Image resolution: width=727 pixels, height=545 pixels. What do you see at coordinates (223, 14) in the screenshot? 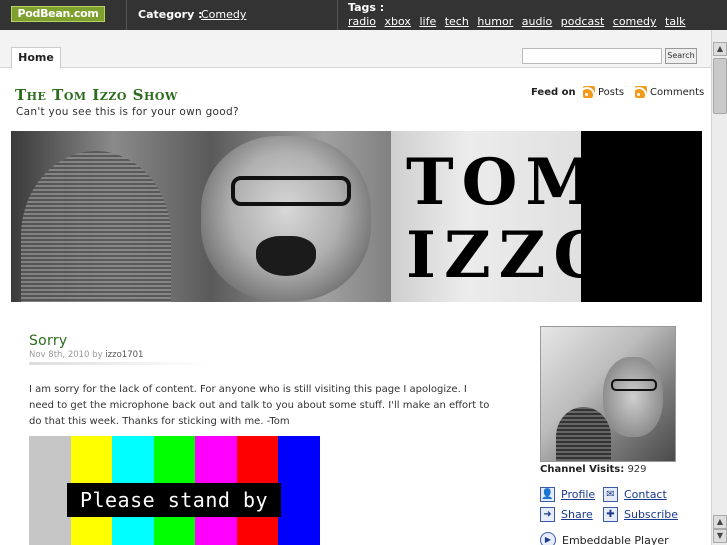
I see `category-link-comedy: Comedy` at bounding box center [223, 14].